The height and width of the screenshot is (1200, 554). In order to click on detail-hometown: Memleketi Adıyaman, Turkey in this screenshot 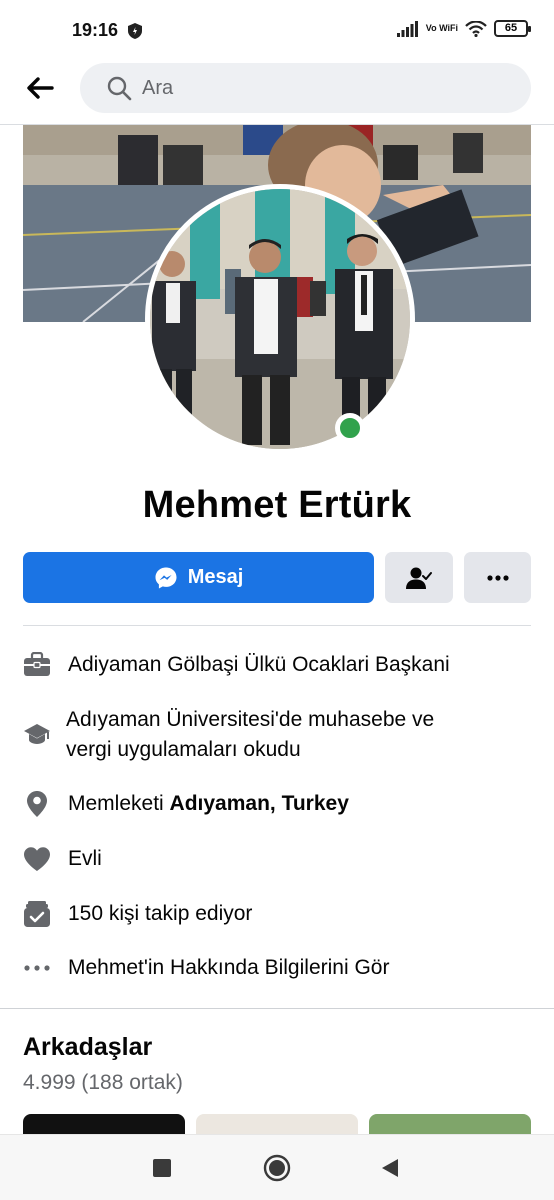, I will do `click(185, 804)`.